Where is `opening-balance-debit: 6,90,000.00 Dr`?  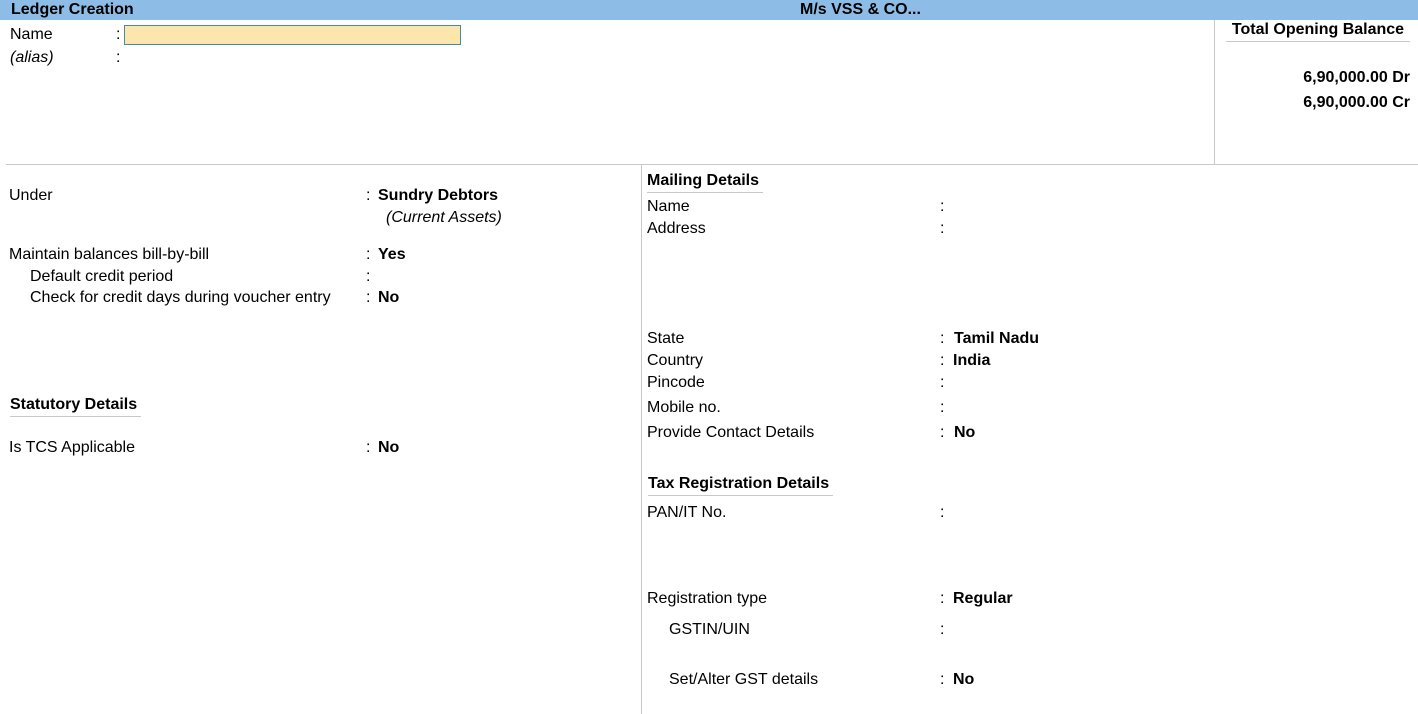
opening-balance-debit: 6,90,000.00 Dr is located at coordinates (1356, 77).